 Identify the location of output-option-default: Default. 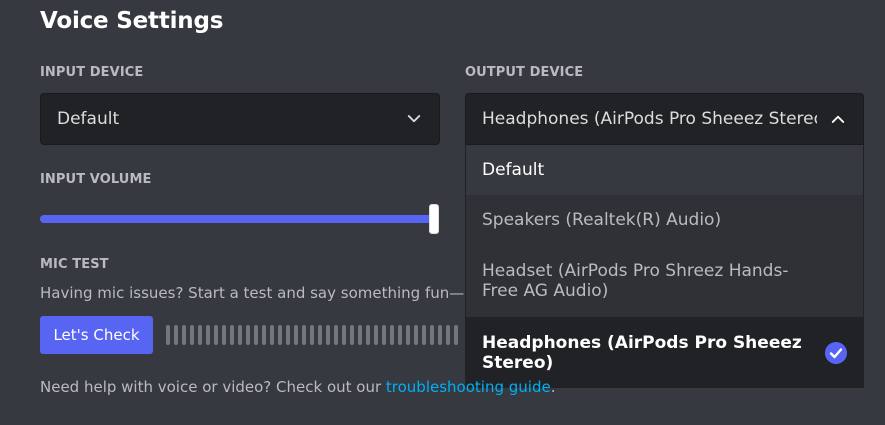
(664, 170).